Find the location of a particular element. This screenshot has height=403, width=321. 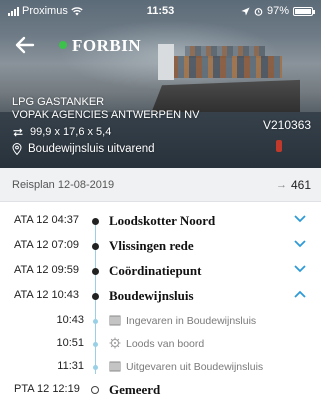

swap-arrows-icon is located at coordinates (18, 132).